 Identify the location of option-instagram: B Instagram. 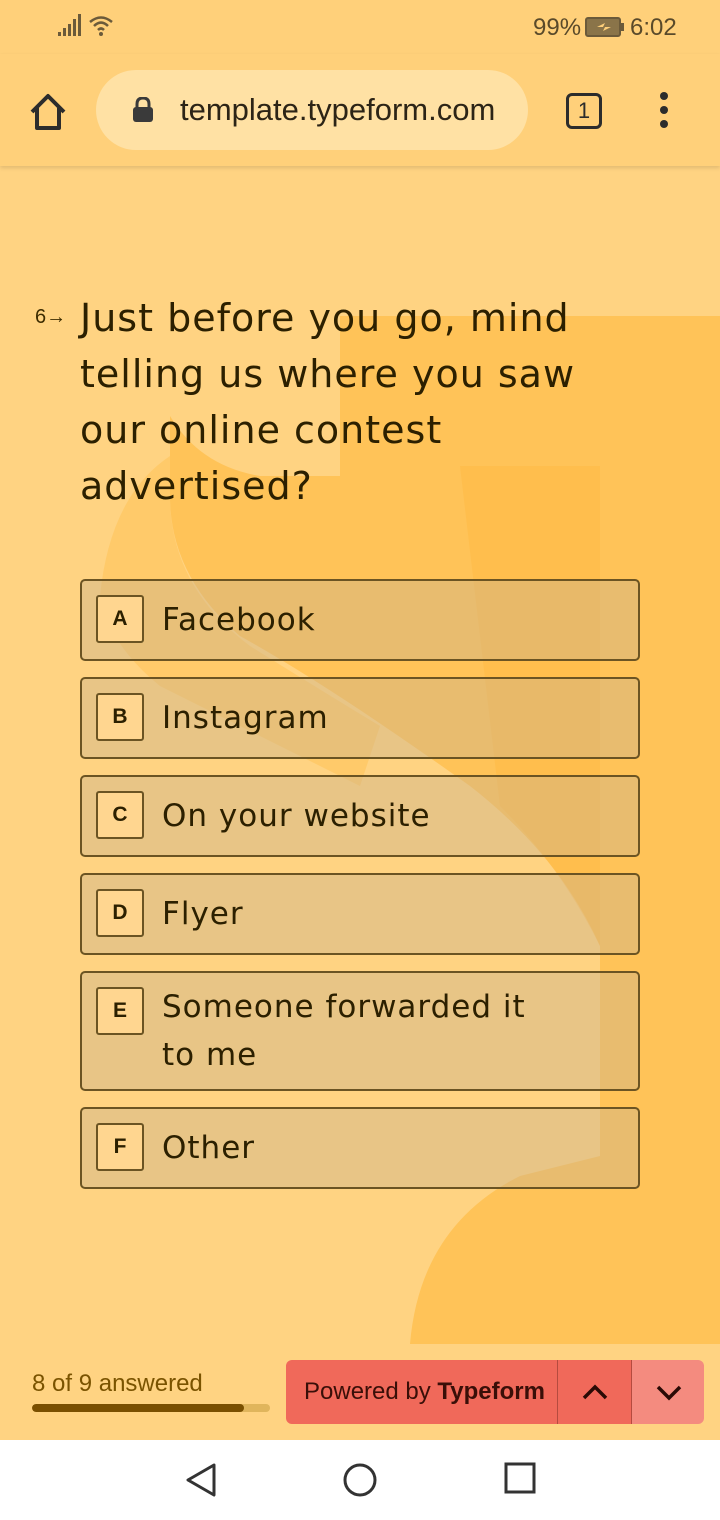
(360, 718).